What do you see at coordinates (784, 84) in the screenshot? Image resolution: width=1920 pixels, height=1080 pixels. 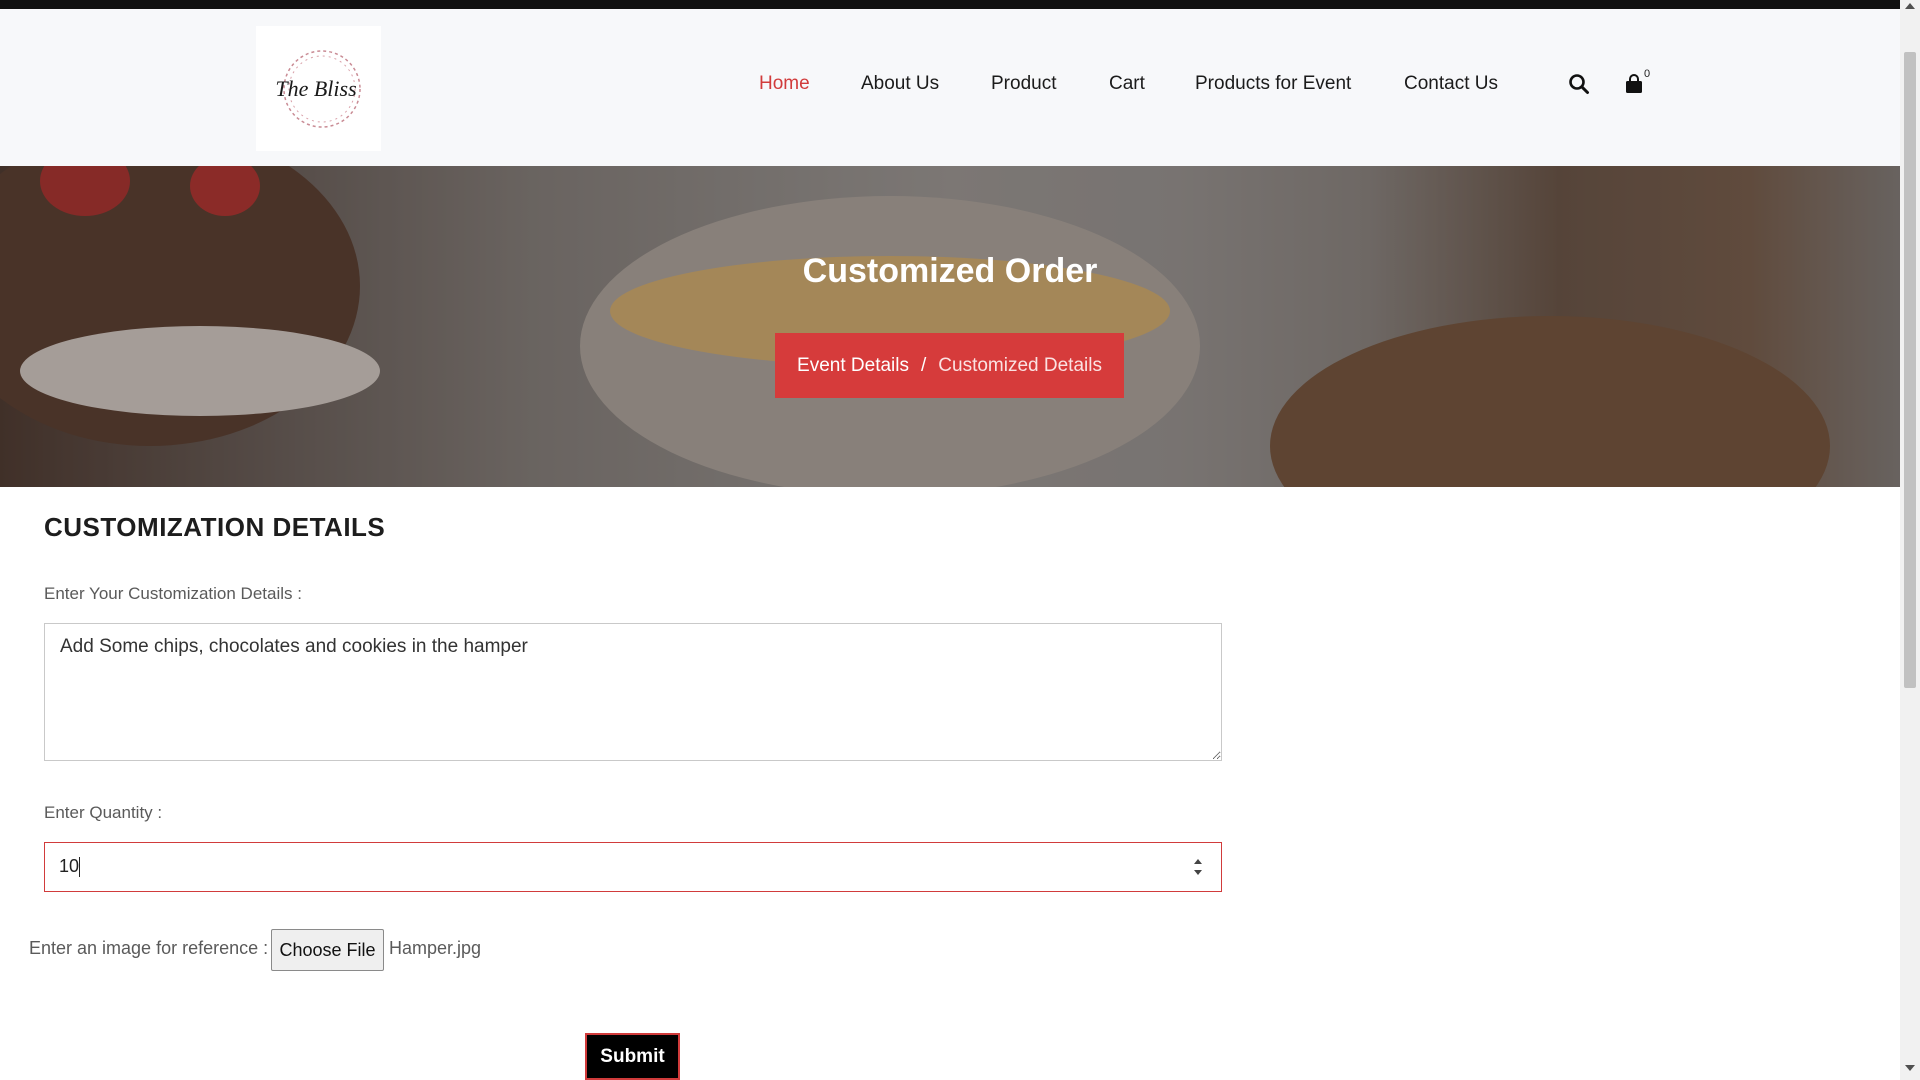 I see `nav-home: Home` at bounding box center [784, 84].